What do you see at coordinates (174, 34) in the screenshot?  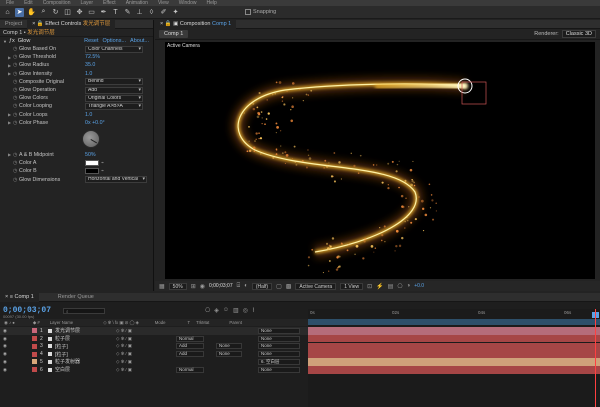 I see `comp-flowchart-tab: Comp 1` at bounding box center [174, 34].